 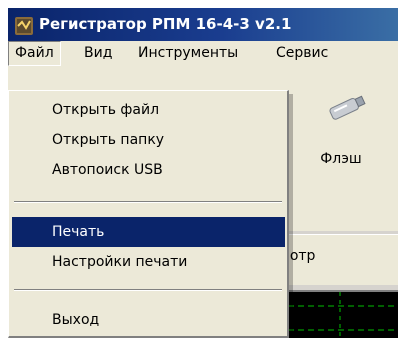 I want to click on app-icon, so click(x=24, y=25).